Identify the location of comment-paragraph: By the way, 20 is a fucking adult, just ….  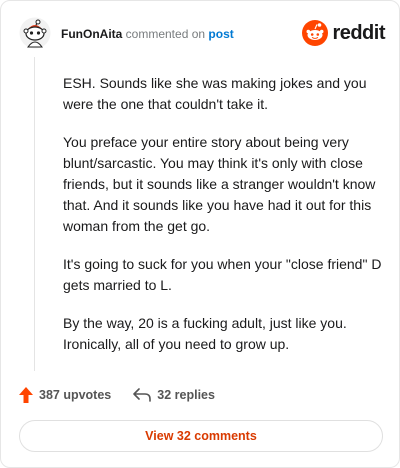
(205, 333).